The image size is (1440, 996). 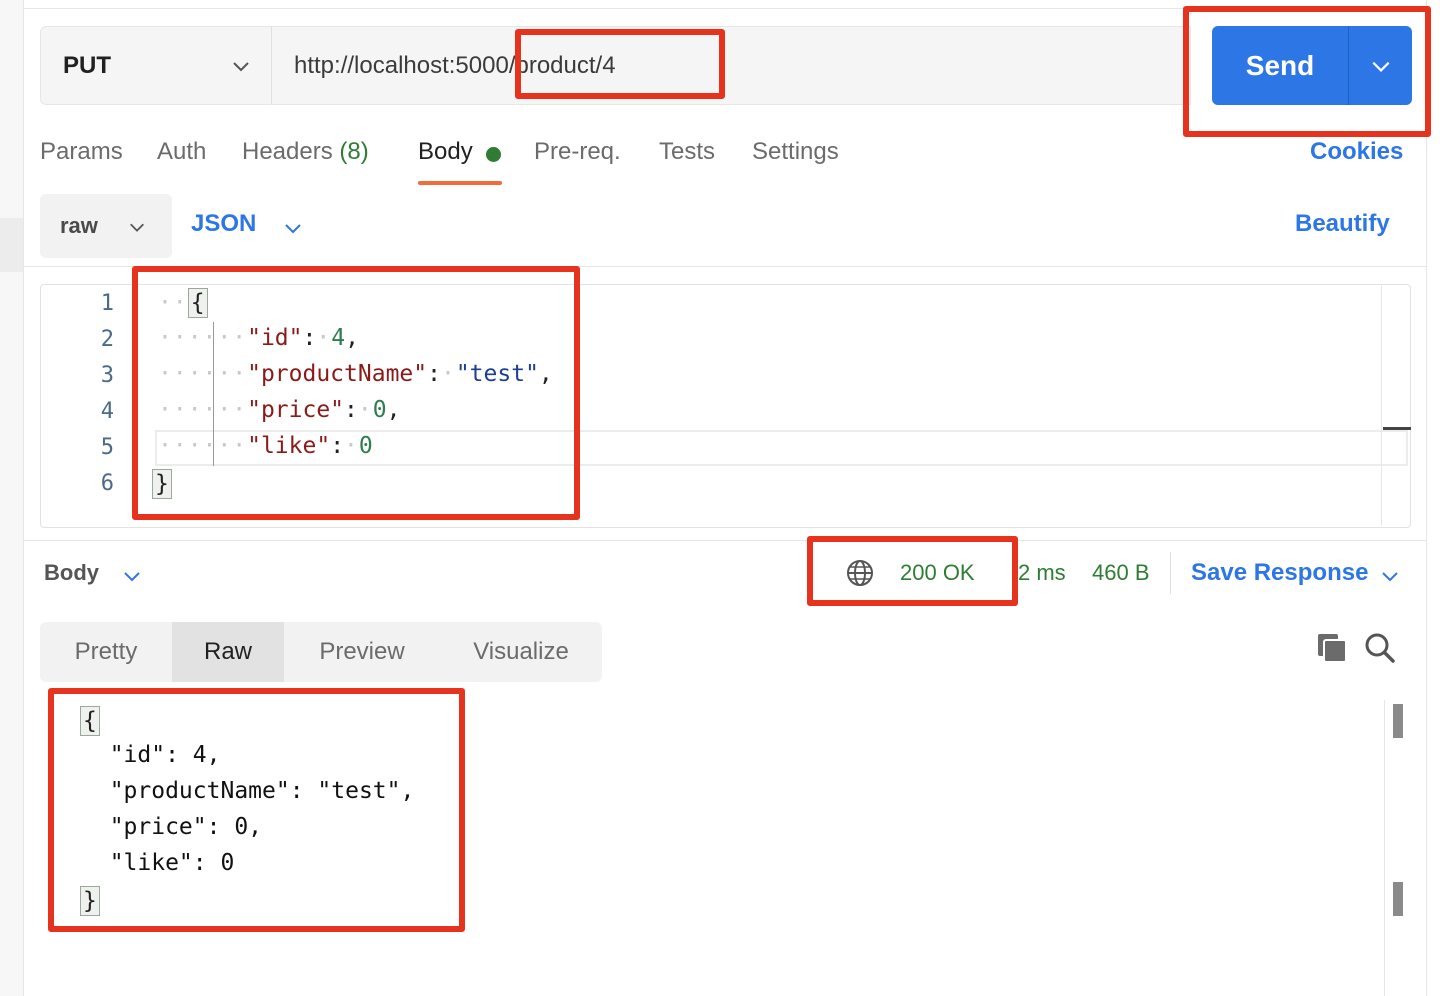 I want to click on copy-icon, so click(x=1332, y=648).